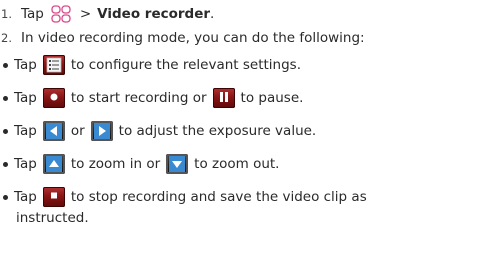  I want to click on menu-item-name: Video recorder, so click(154, 14).